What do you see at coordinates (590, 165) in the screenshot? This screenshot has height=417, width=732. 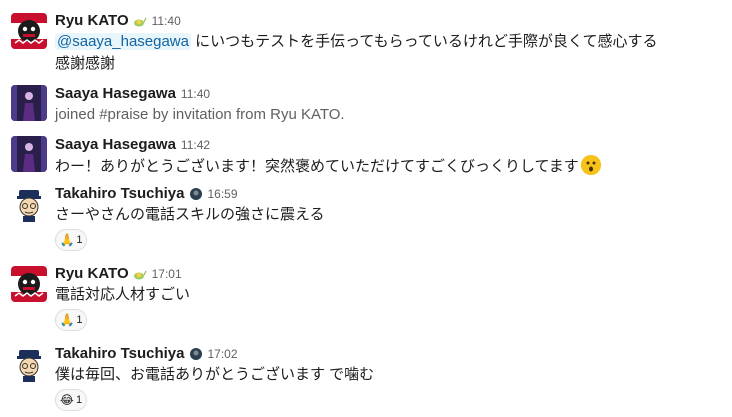 I see `astonished-face-emoji` at bounding box center [590, 165].